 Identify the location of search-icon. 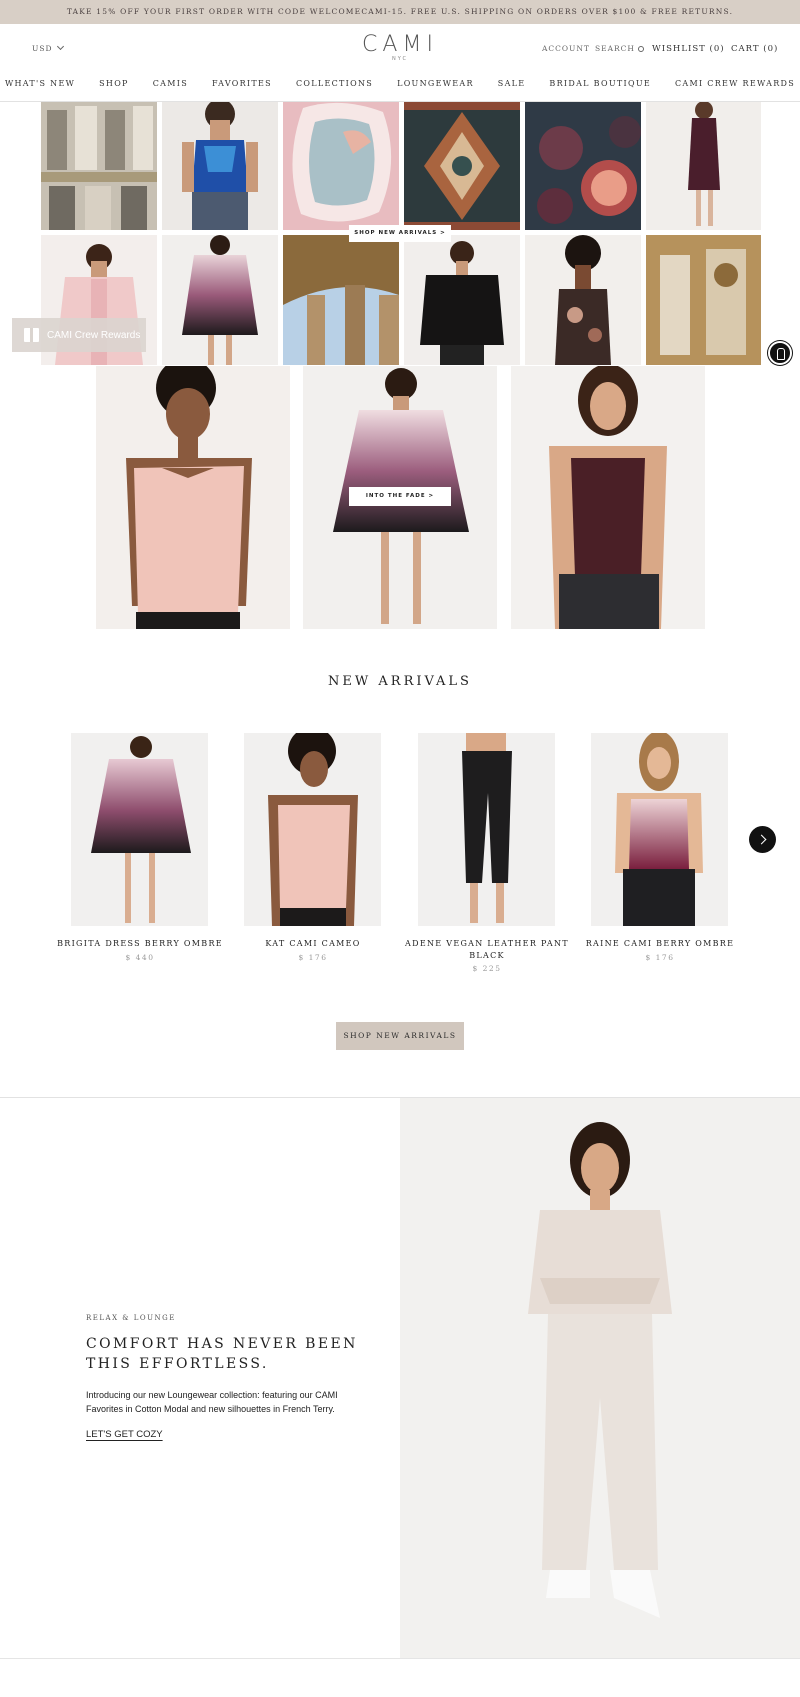
(640, 49).